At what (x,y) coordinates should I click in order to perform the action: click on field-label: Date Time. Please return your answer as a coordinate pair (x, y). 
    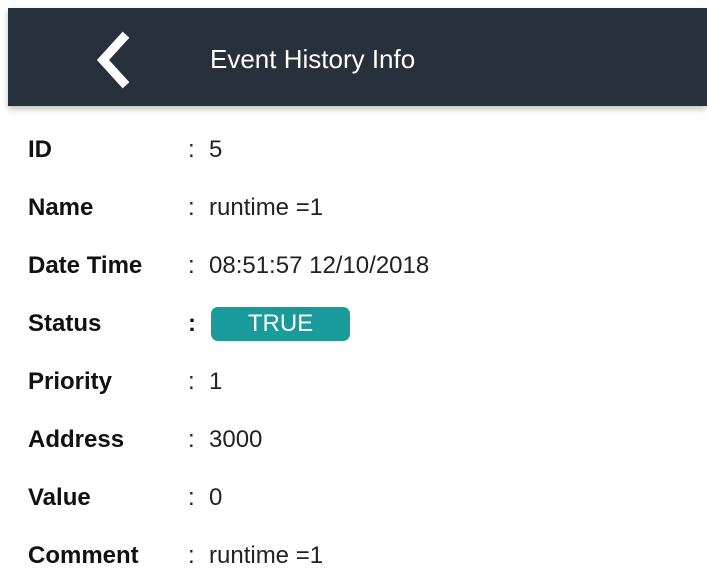
    Looking at the image, I should click on (85, 265).